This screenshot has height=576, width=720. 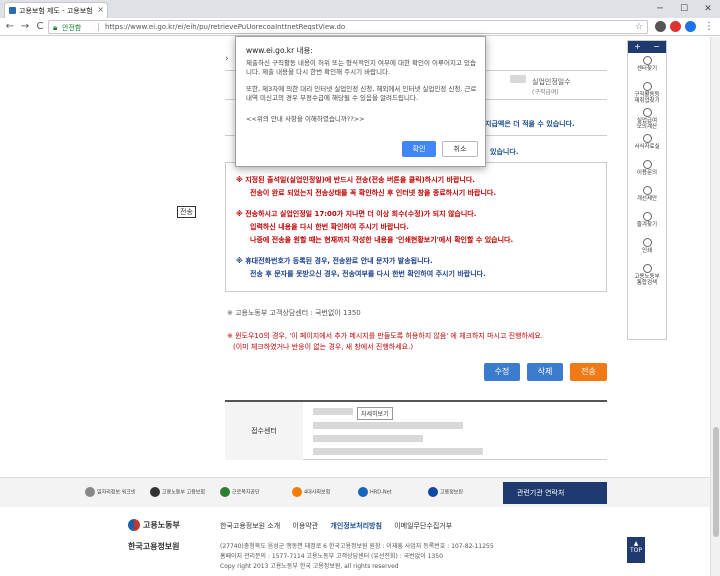 I want to click on edit-button: 수정, so click(x=502, y=372).